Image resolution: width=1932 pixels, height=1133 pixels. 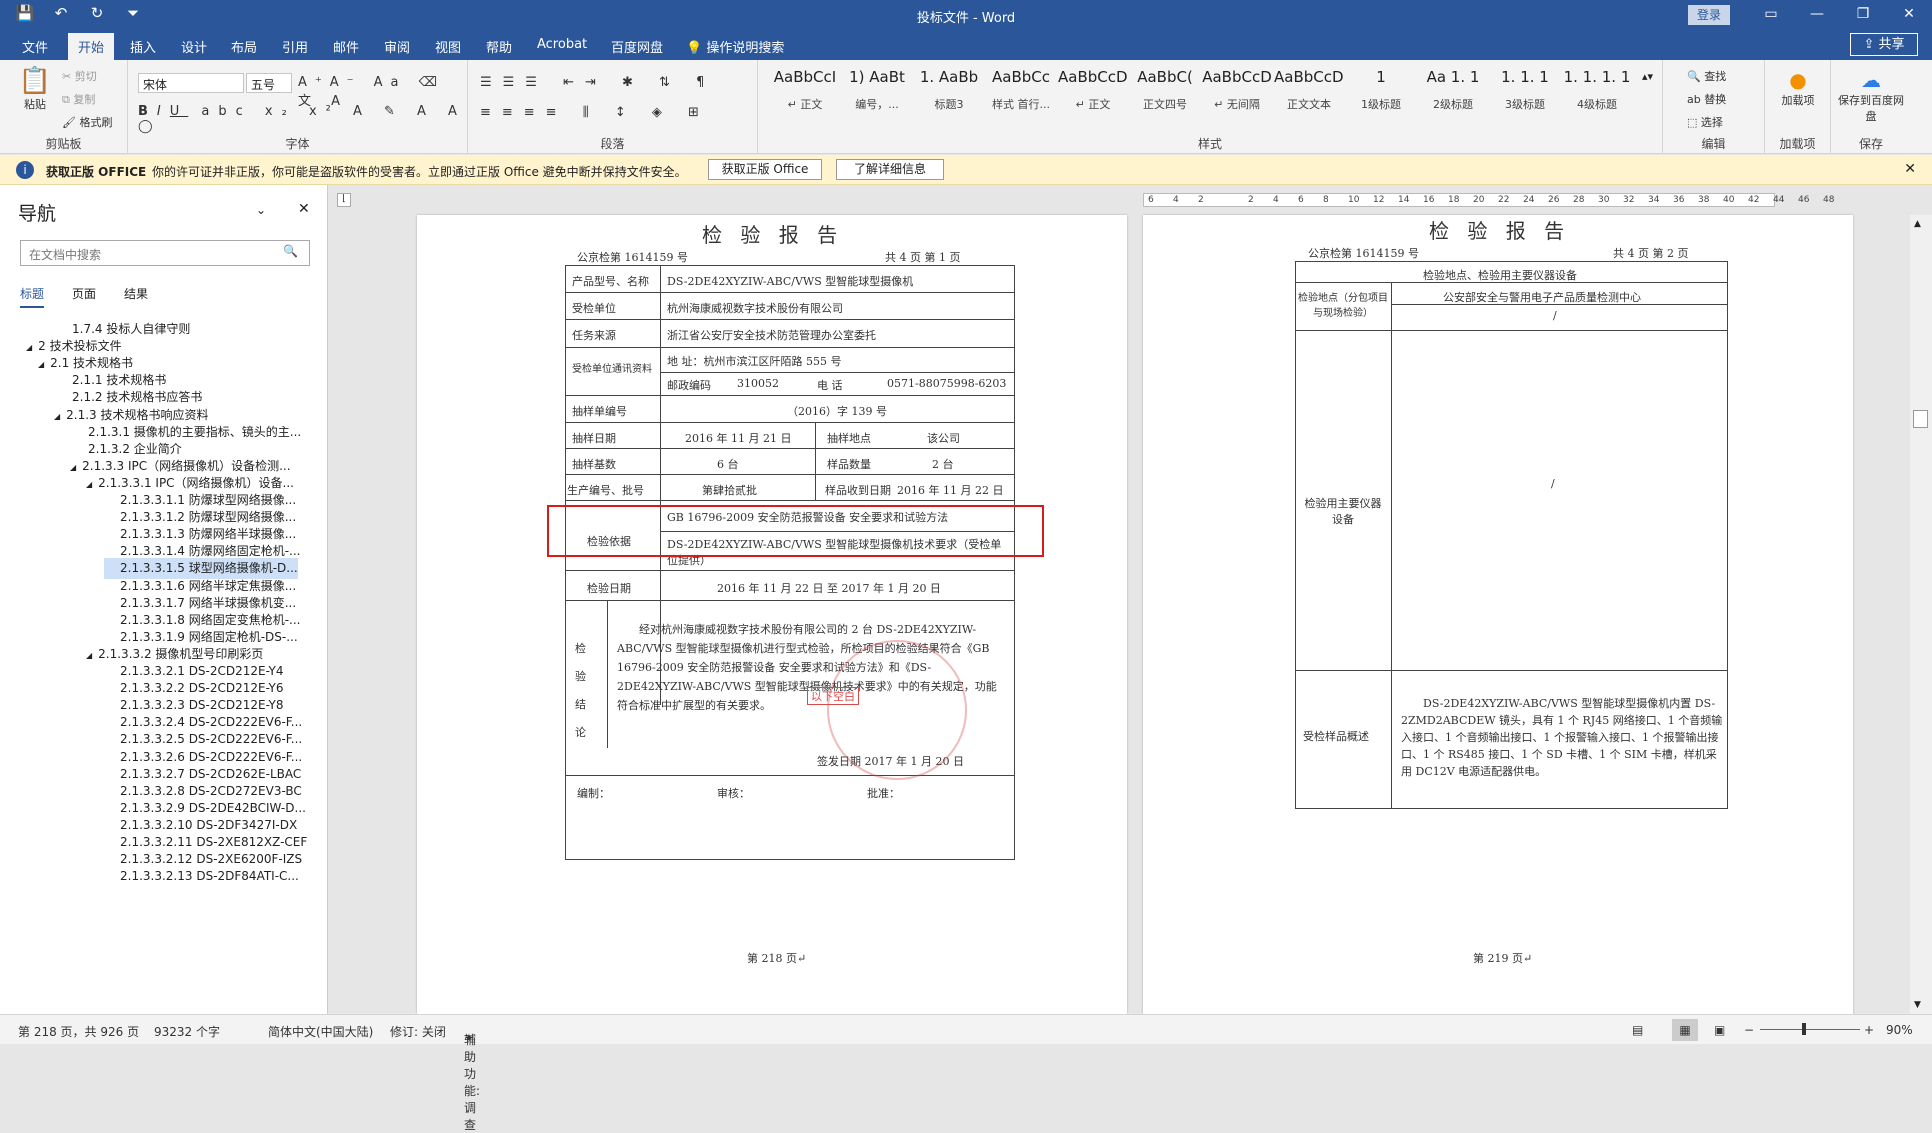 I want to click on select-button: ⬚ 选择, so click(x=1705, y=122).